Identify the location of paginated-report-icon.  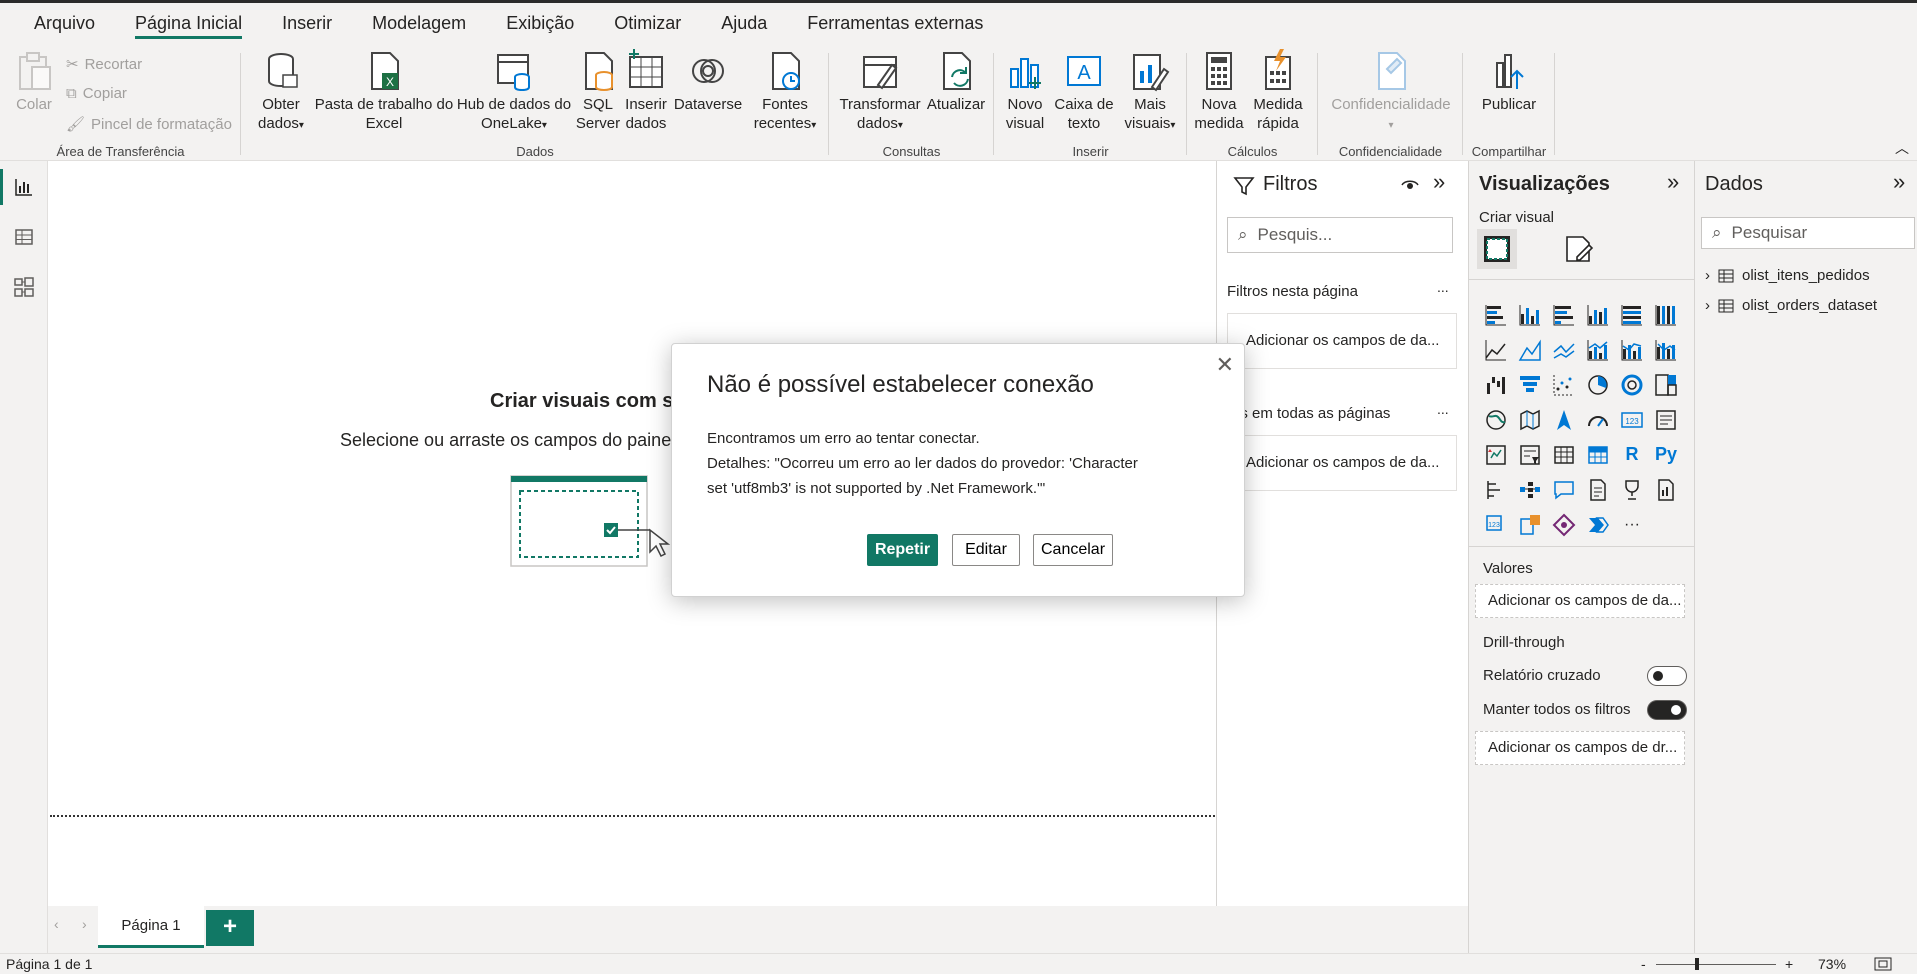
(1666, 489).